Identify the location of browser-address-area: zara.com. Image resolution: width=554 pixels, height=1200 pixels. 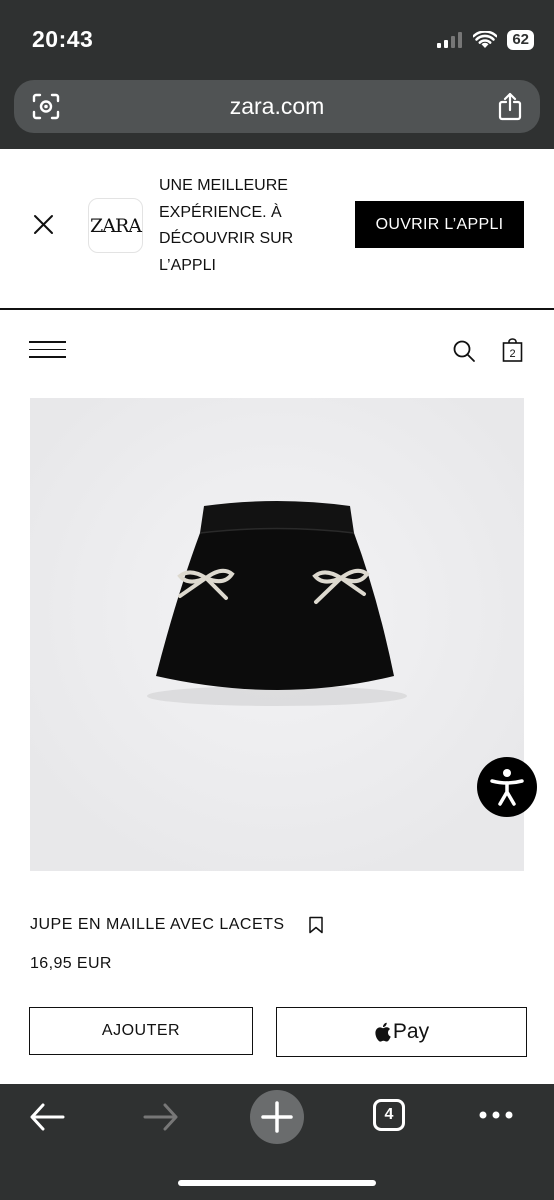
(277, 113).